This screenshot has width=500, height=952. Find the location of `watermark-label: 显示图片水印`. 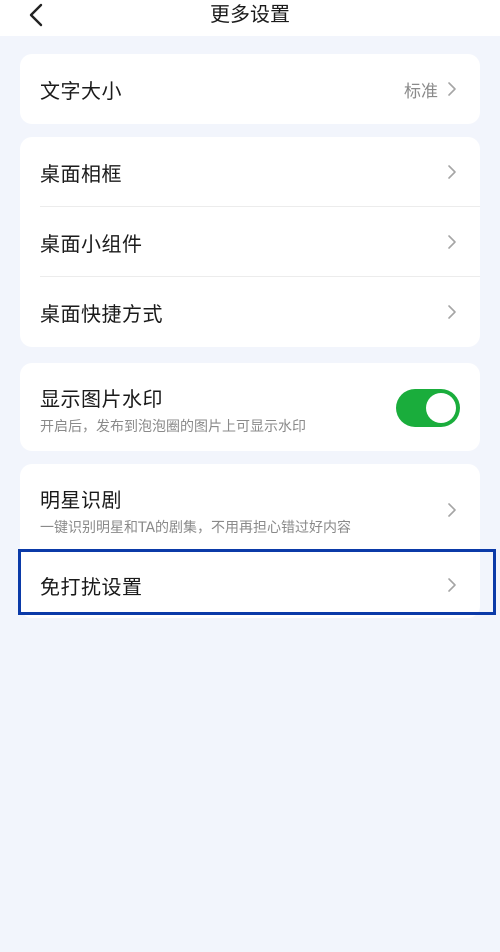

watermark-label: 显示图片水印 is located at coordinates (101, 399).